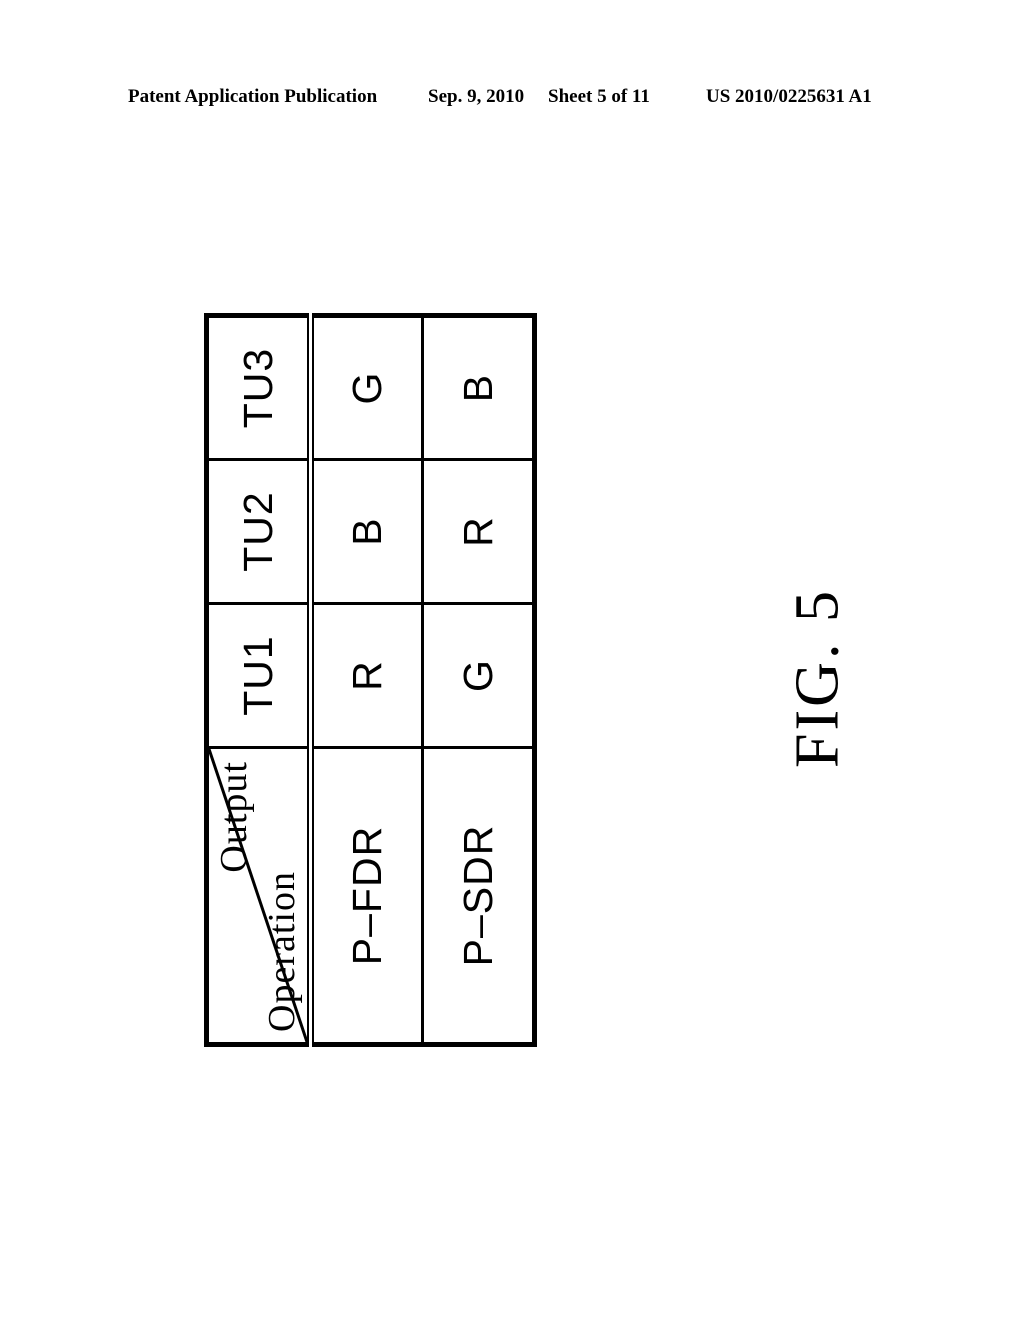 The height and width of the screenshot is (1320, 1024). I want to click on table-row: P–SDR G R B, so click(478, 680).